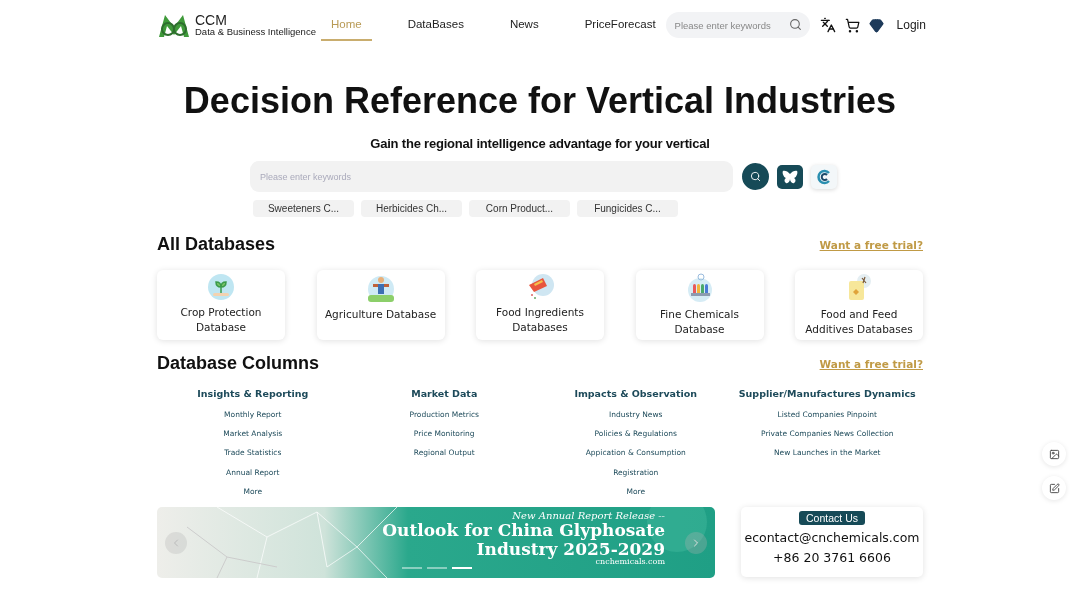 The image size is (1080, 594). What do you see at coordinates (832, 537) in the screenshot?
I see `contact-email: econtact@cnchemicals.com` at bounding box center [832, 537].